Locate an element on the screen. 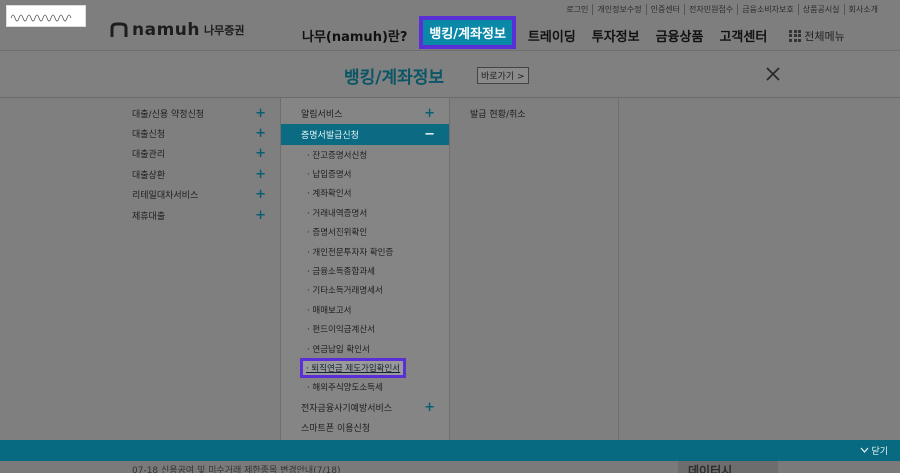 This screenshot has height=473, width=900. grid-icon is located at coordinates (795, 35).